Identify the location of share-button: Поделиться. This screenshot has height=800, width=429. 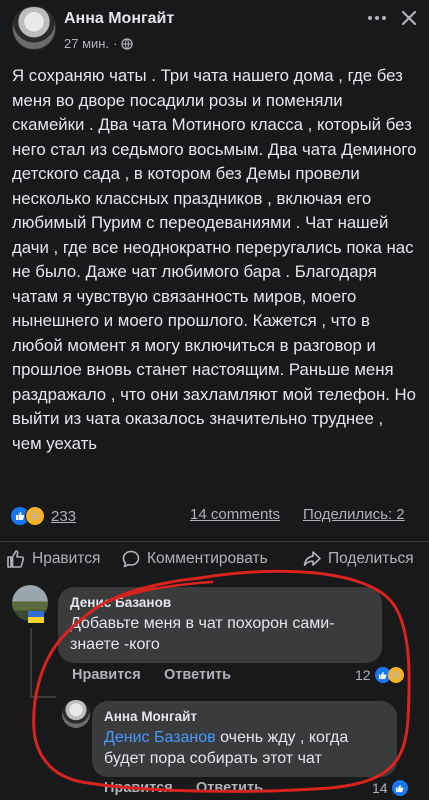
(358, 559).